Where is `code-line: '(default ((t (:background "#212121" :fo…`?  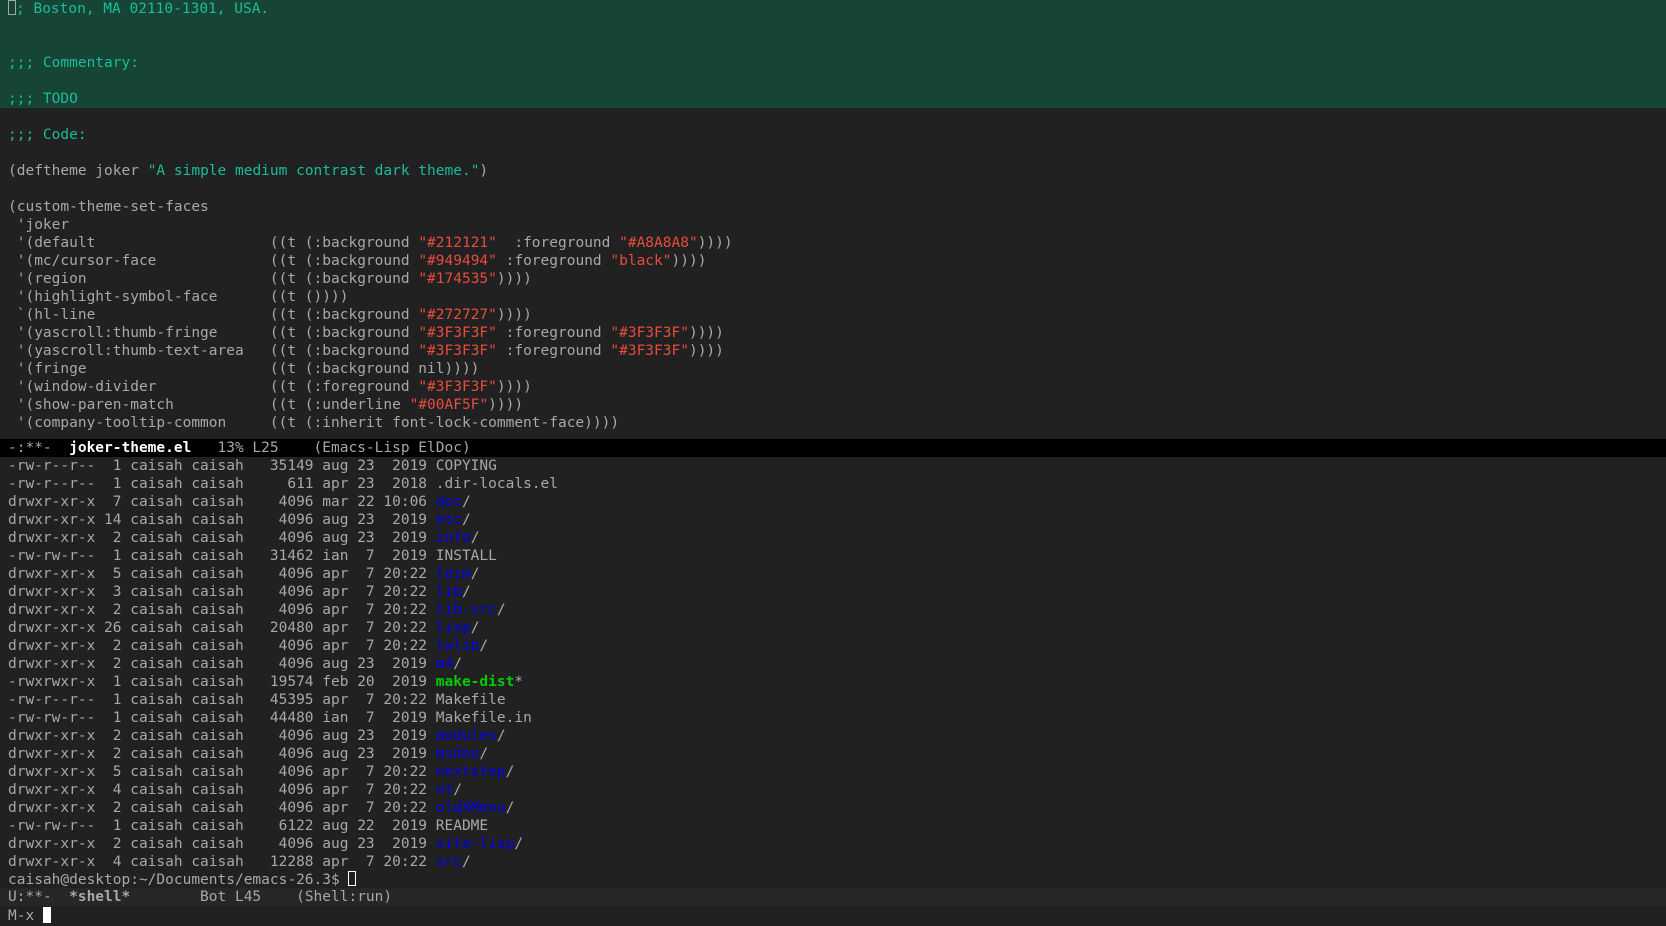 code-line: '(default ((t (:background "#212121" :fo… is located at coordinates (833, 243).